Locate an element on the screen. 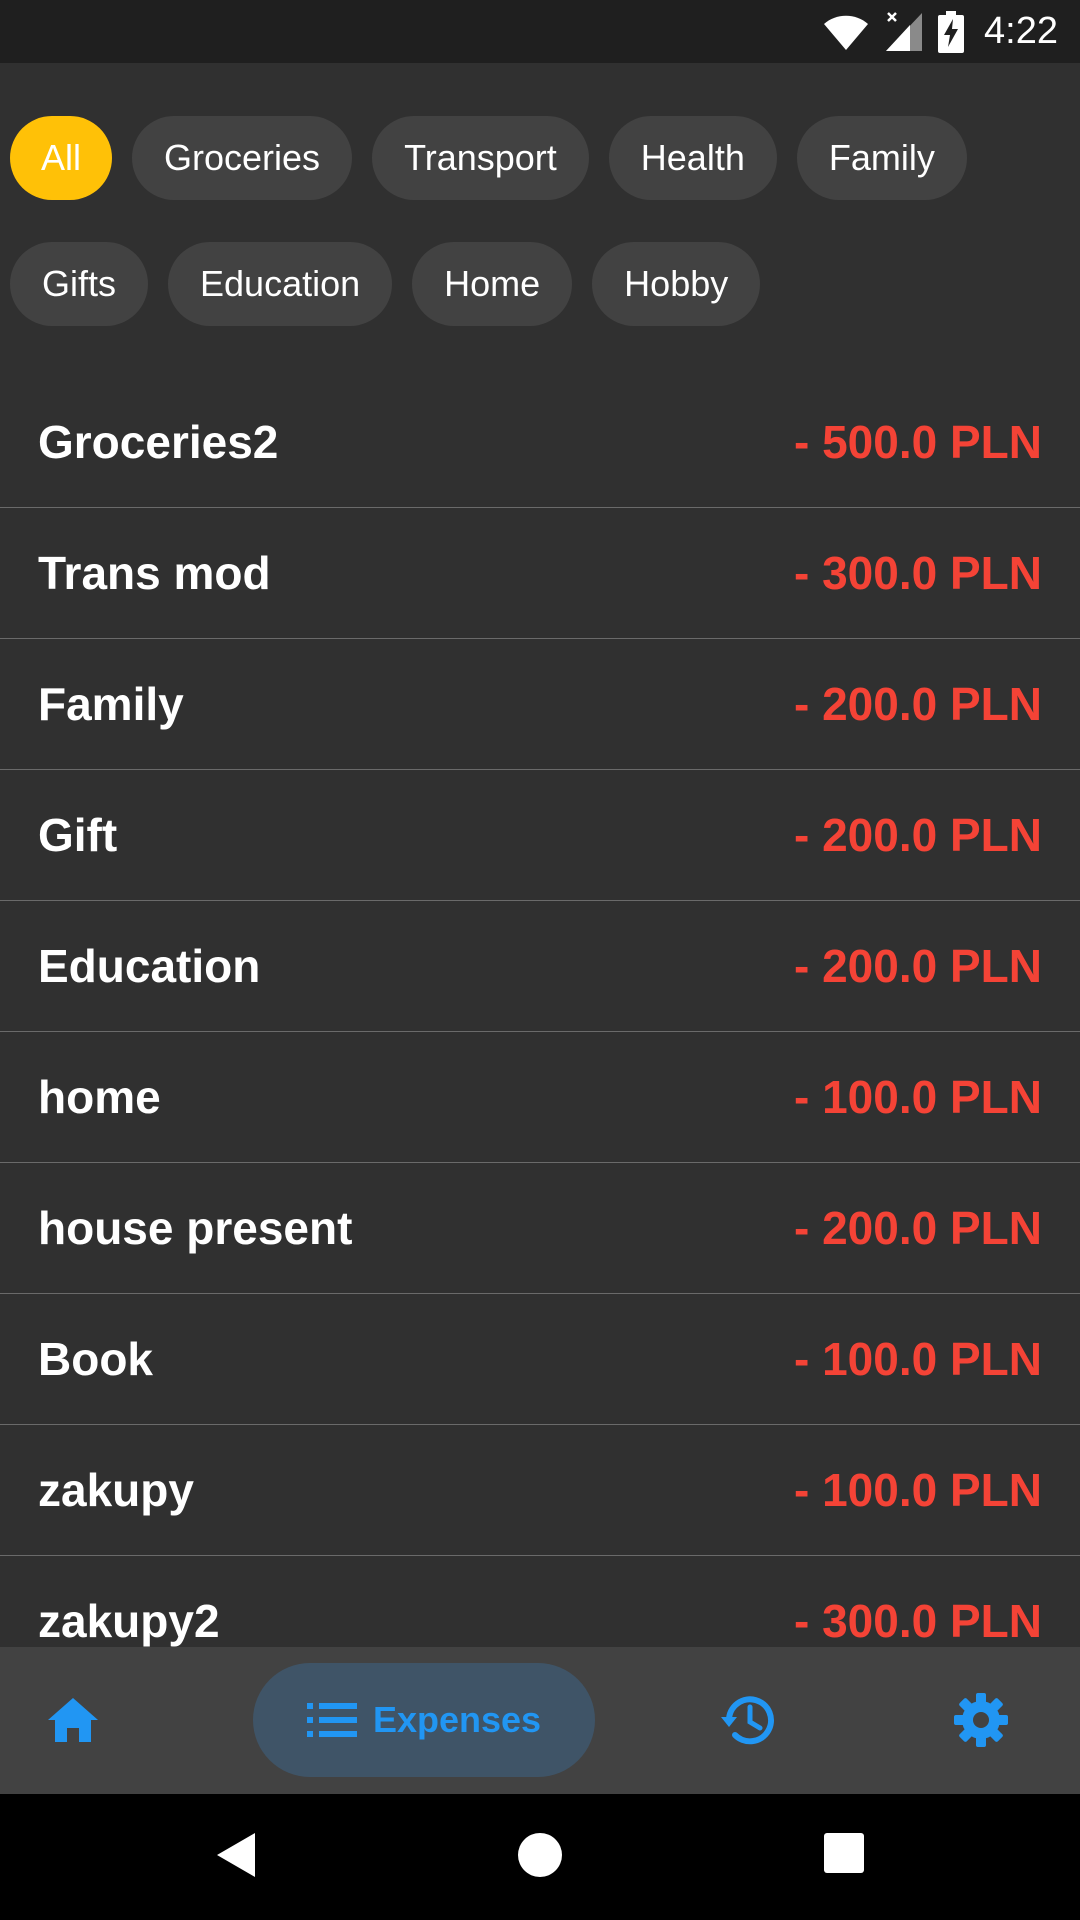 The image size is (1080, 1920). back-button is located at coordinates (236, 1857).